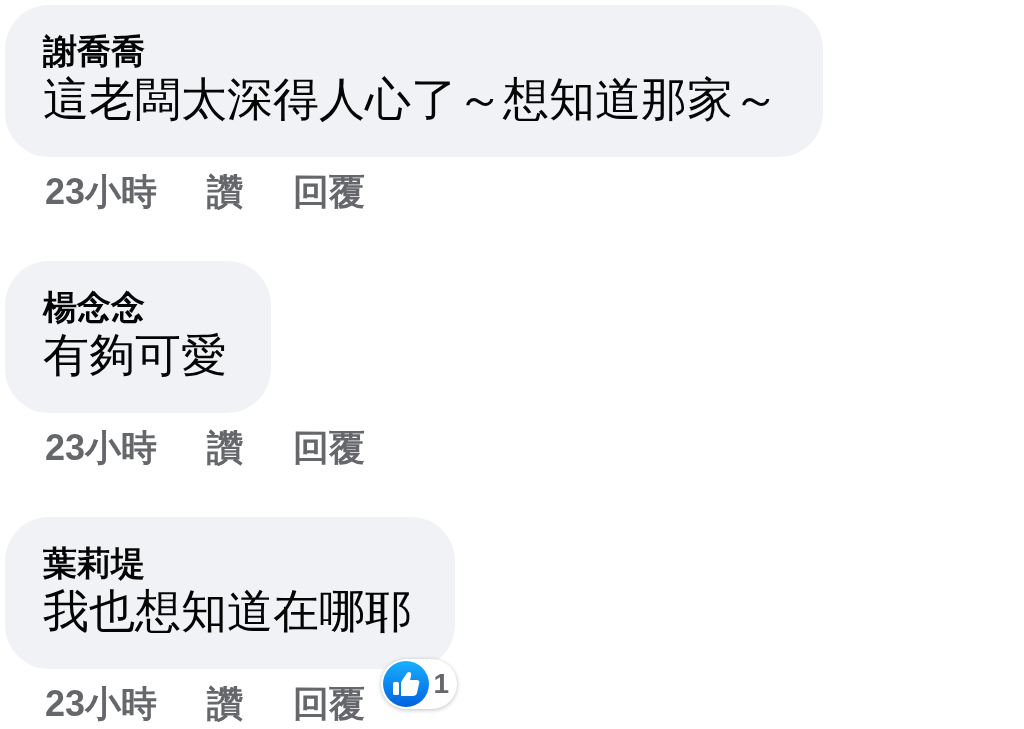 This screenshot has width=1024, height=729. Describe the element at coordinates (406, 684) in the screenshot. I see `thumbs-up-icon` at that location.